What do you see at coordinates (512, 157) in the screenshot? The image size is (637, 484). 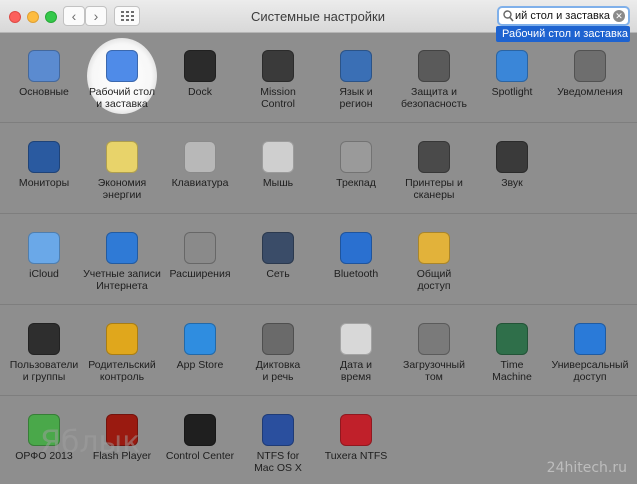 I see `sound-icon` at bounding box center [512, 157].